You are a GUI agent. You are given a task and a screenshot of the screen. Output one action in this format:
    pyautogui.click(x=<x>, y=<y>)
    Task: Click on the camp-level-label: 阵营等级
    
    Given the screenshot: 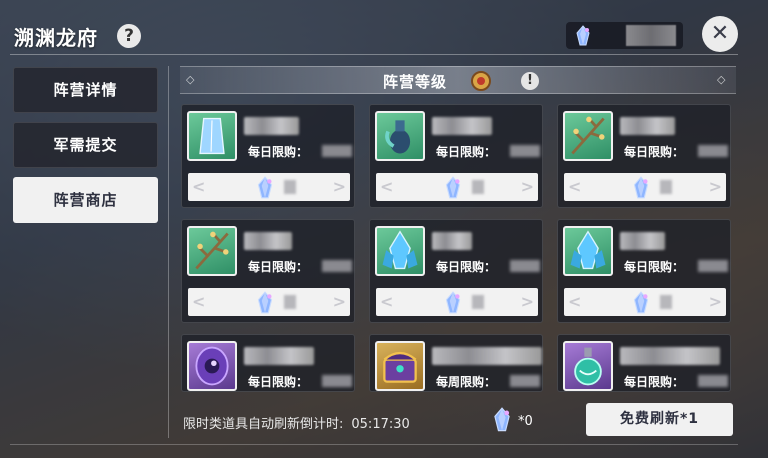 What is the action you would take?
    pyautogui.click(x=415, y=82)
    